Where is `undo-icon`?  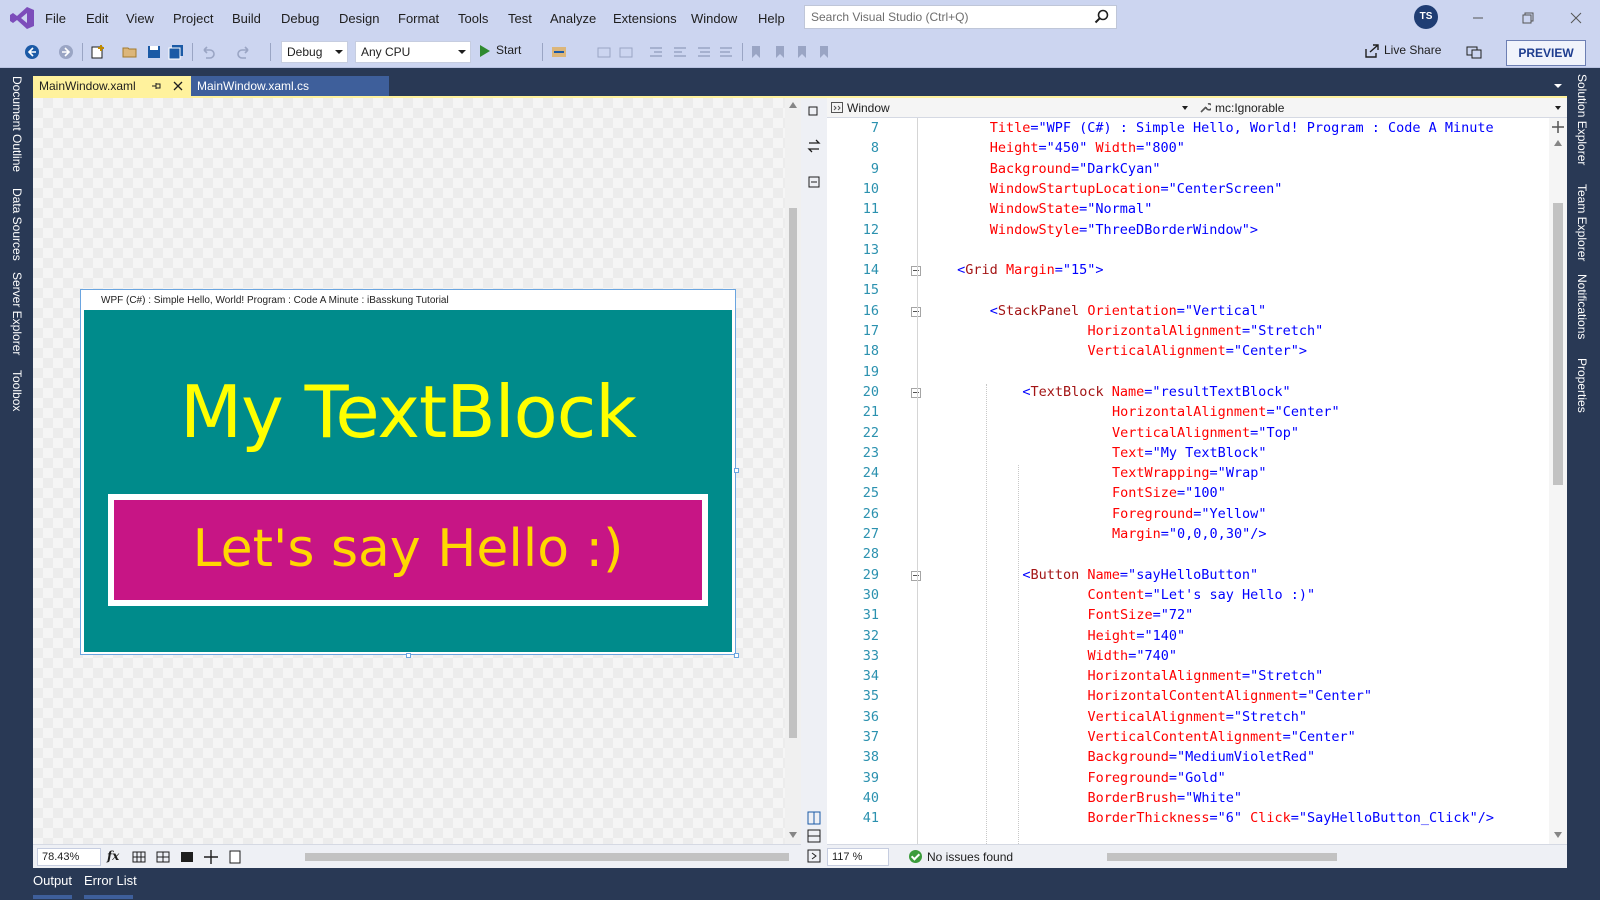 undo-icon is located at coordinates (208, 52).